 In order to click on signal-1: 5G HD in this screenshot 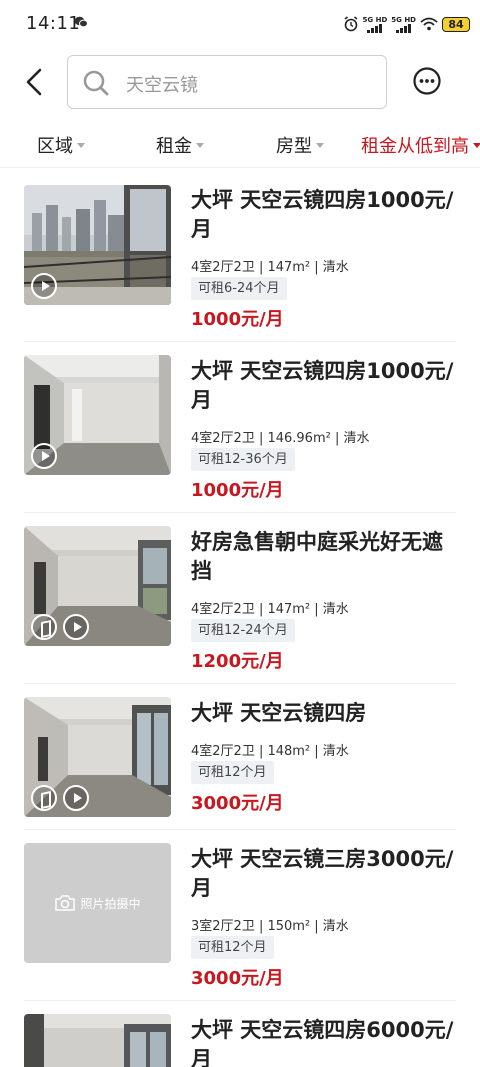, I will do `click(375, 24)`.